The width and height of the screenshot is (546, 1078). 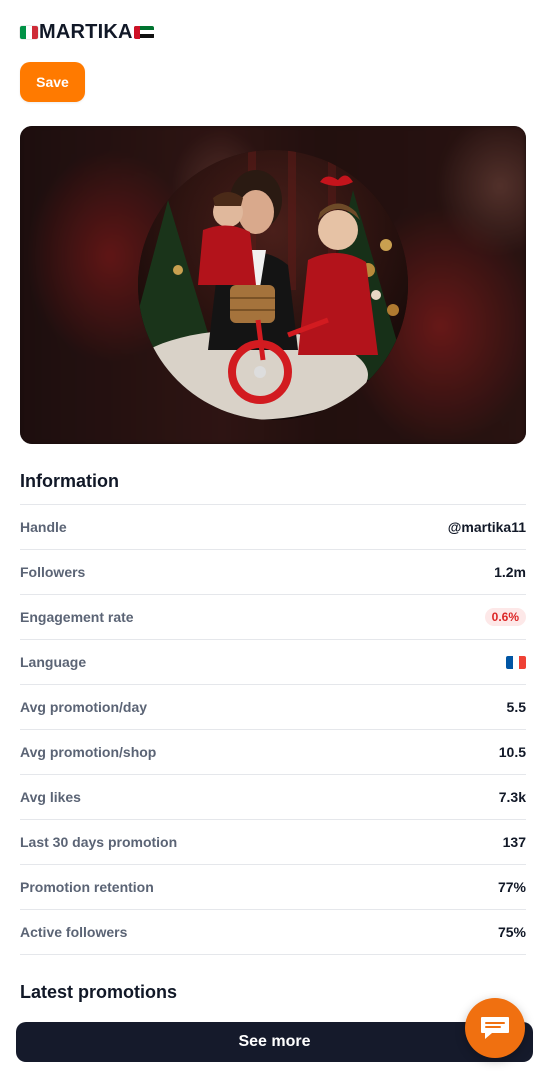 What do you see at coordinates (273, 932) in the screenshot?
I see `info-row-active-followers: Active followers 75%` at bounding box center [273, 932].